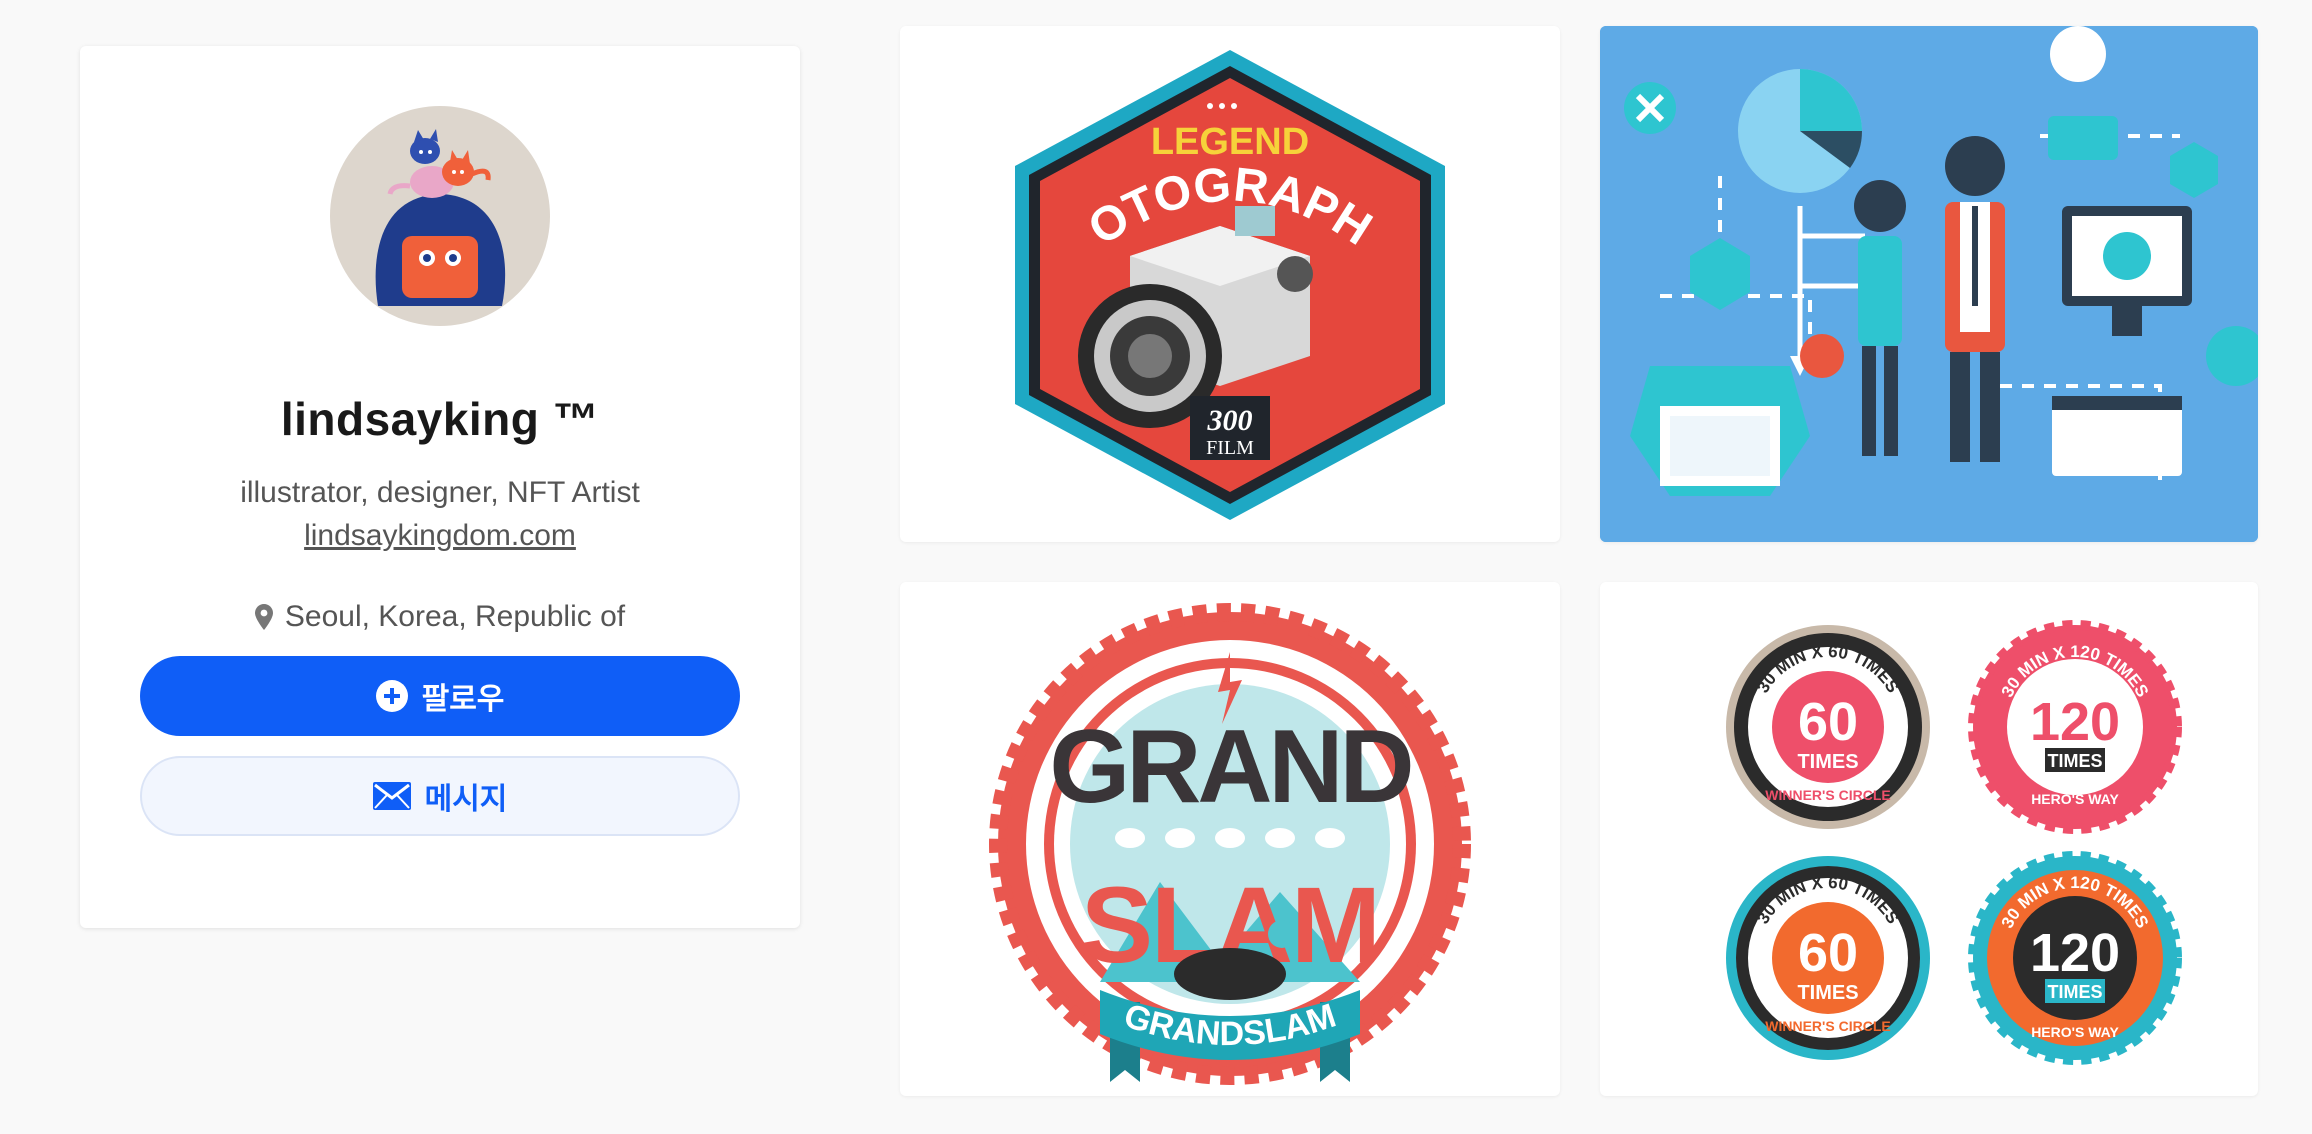 Image resolution: width=2312 pixels, height=1134 pixels. What do you see at coordinates (455, 616) in the screenshot?
I see `location-text: Seoul, Korea, Republic of` at bounding box center [455, 616].